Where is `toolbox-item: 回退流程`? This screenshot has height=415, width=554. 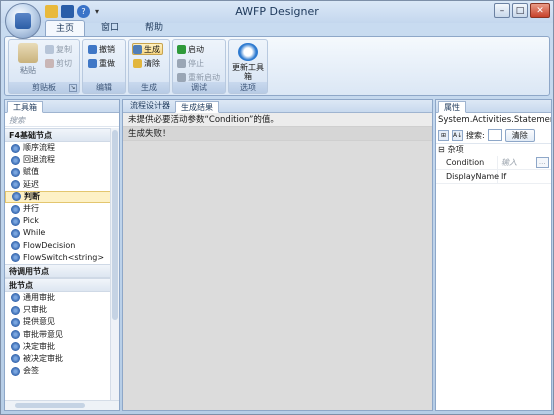
toolbox-item: 回退流程 is located at coordinates (58, 160).